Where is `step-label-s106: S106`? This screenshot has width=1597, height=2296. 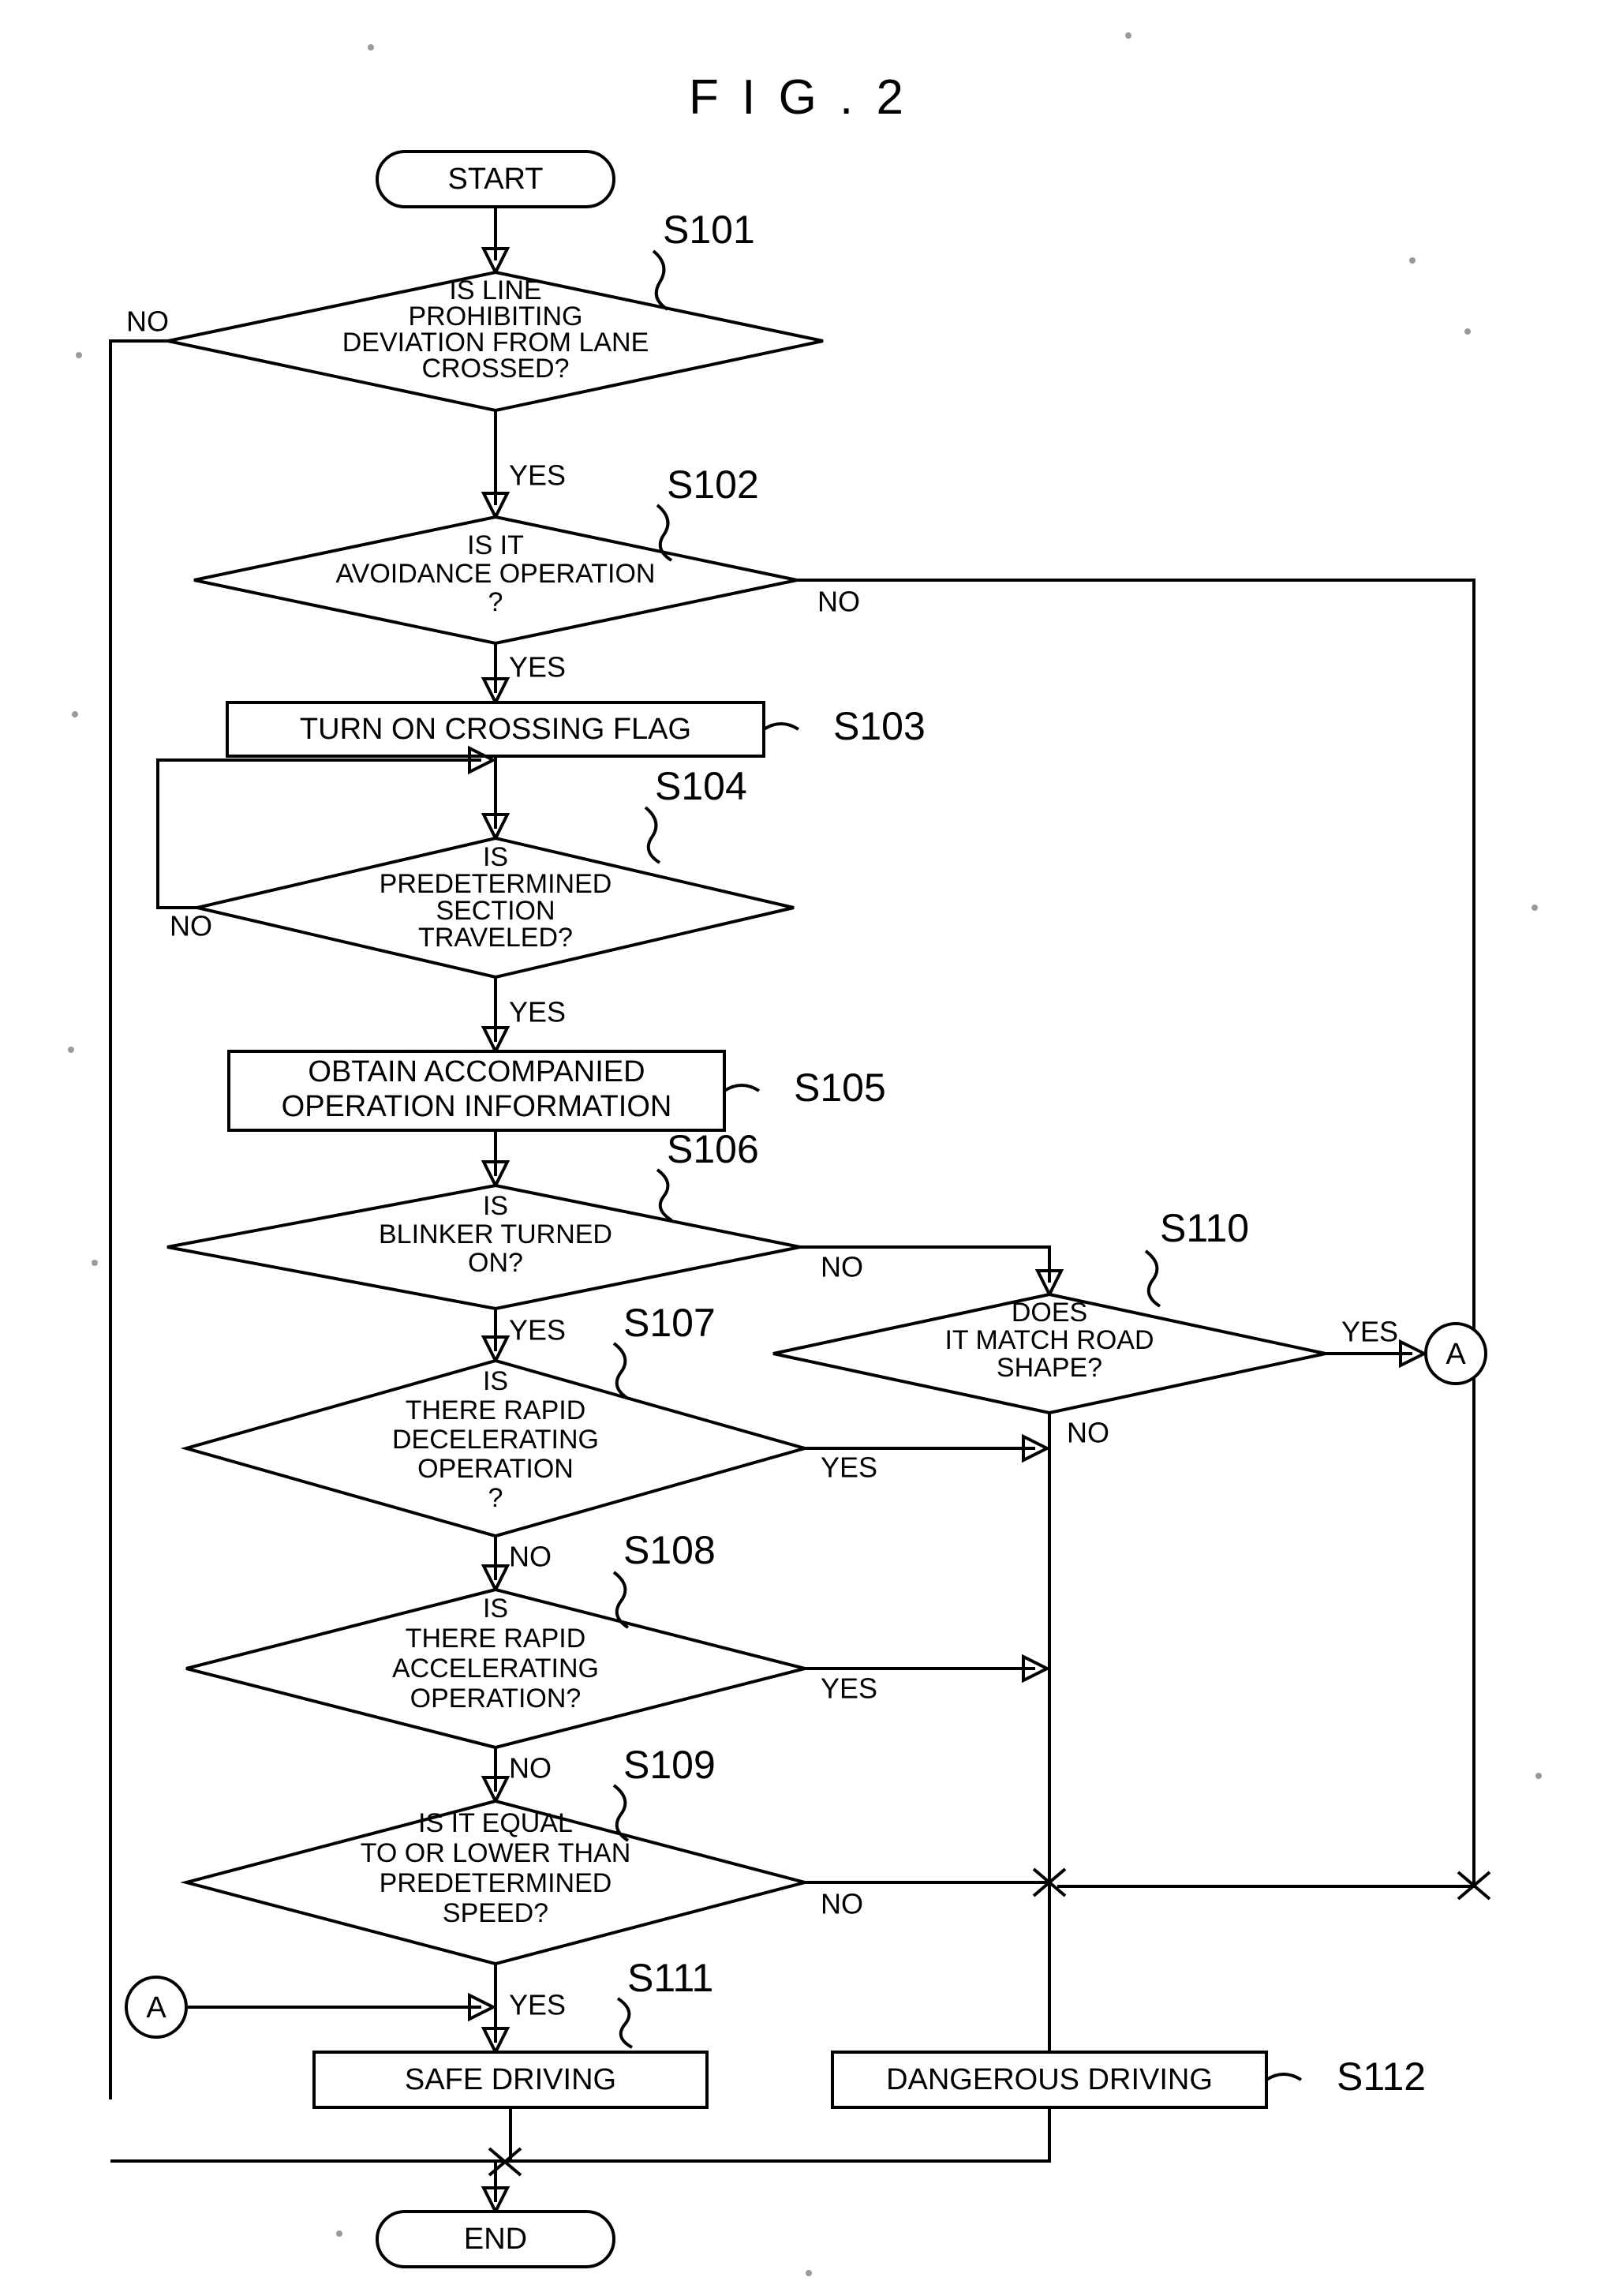
step-label-s106: S106 is located at coordinates (713, 1149).